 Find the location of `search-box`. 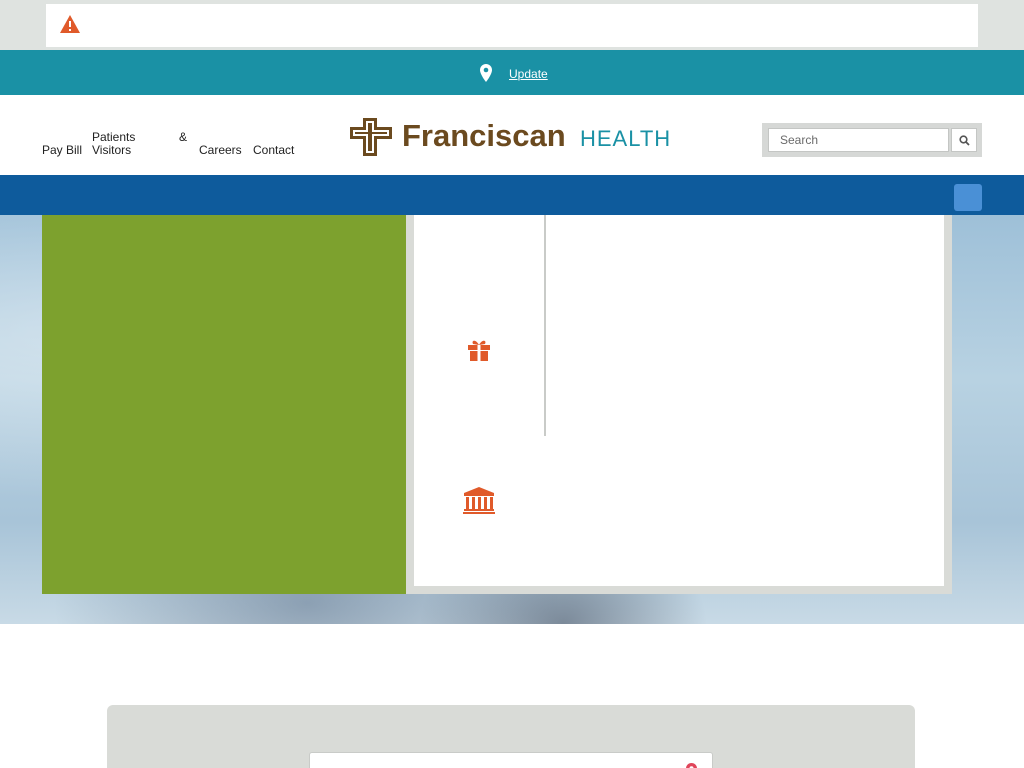

search-box is located at coordinates (872, 140).